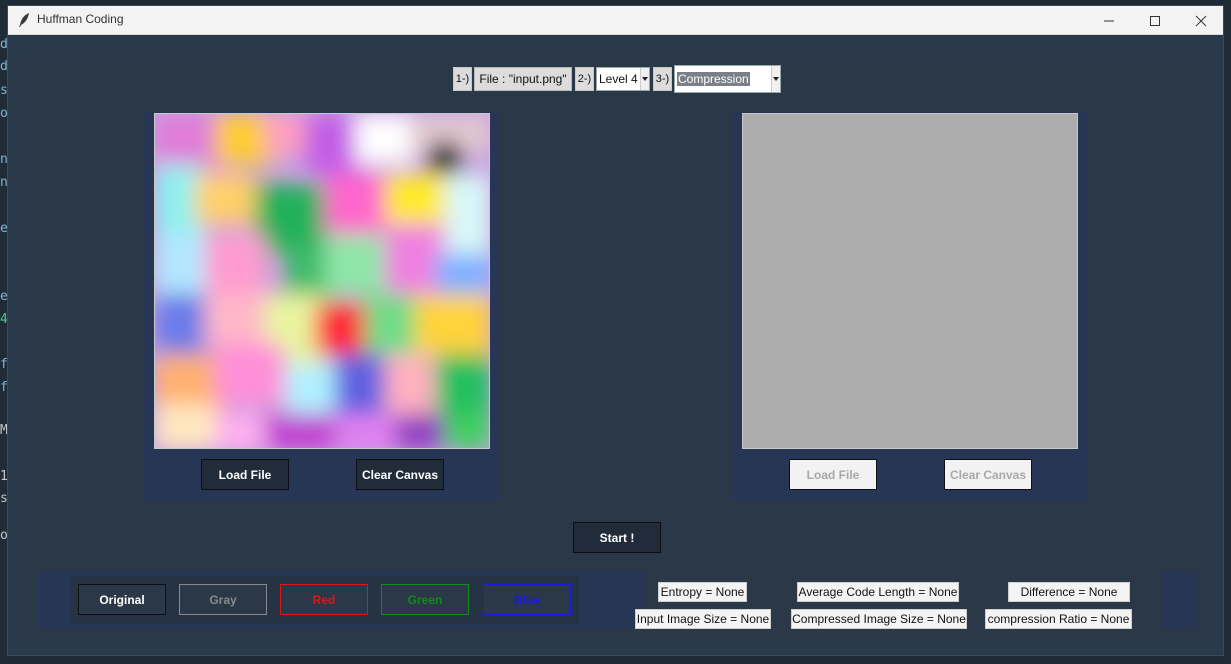 The image size is (1231, 664). I want to click on blue-channel-label: Blue, so click(526, 599).